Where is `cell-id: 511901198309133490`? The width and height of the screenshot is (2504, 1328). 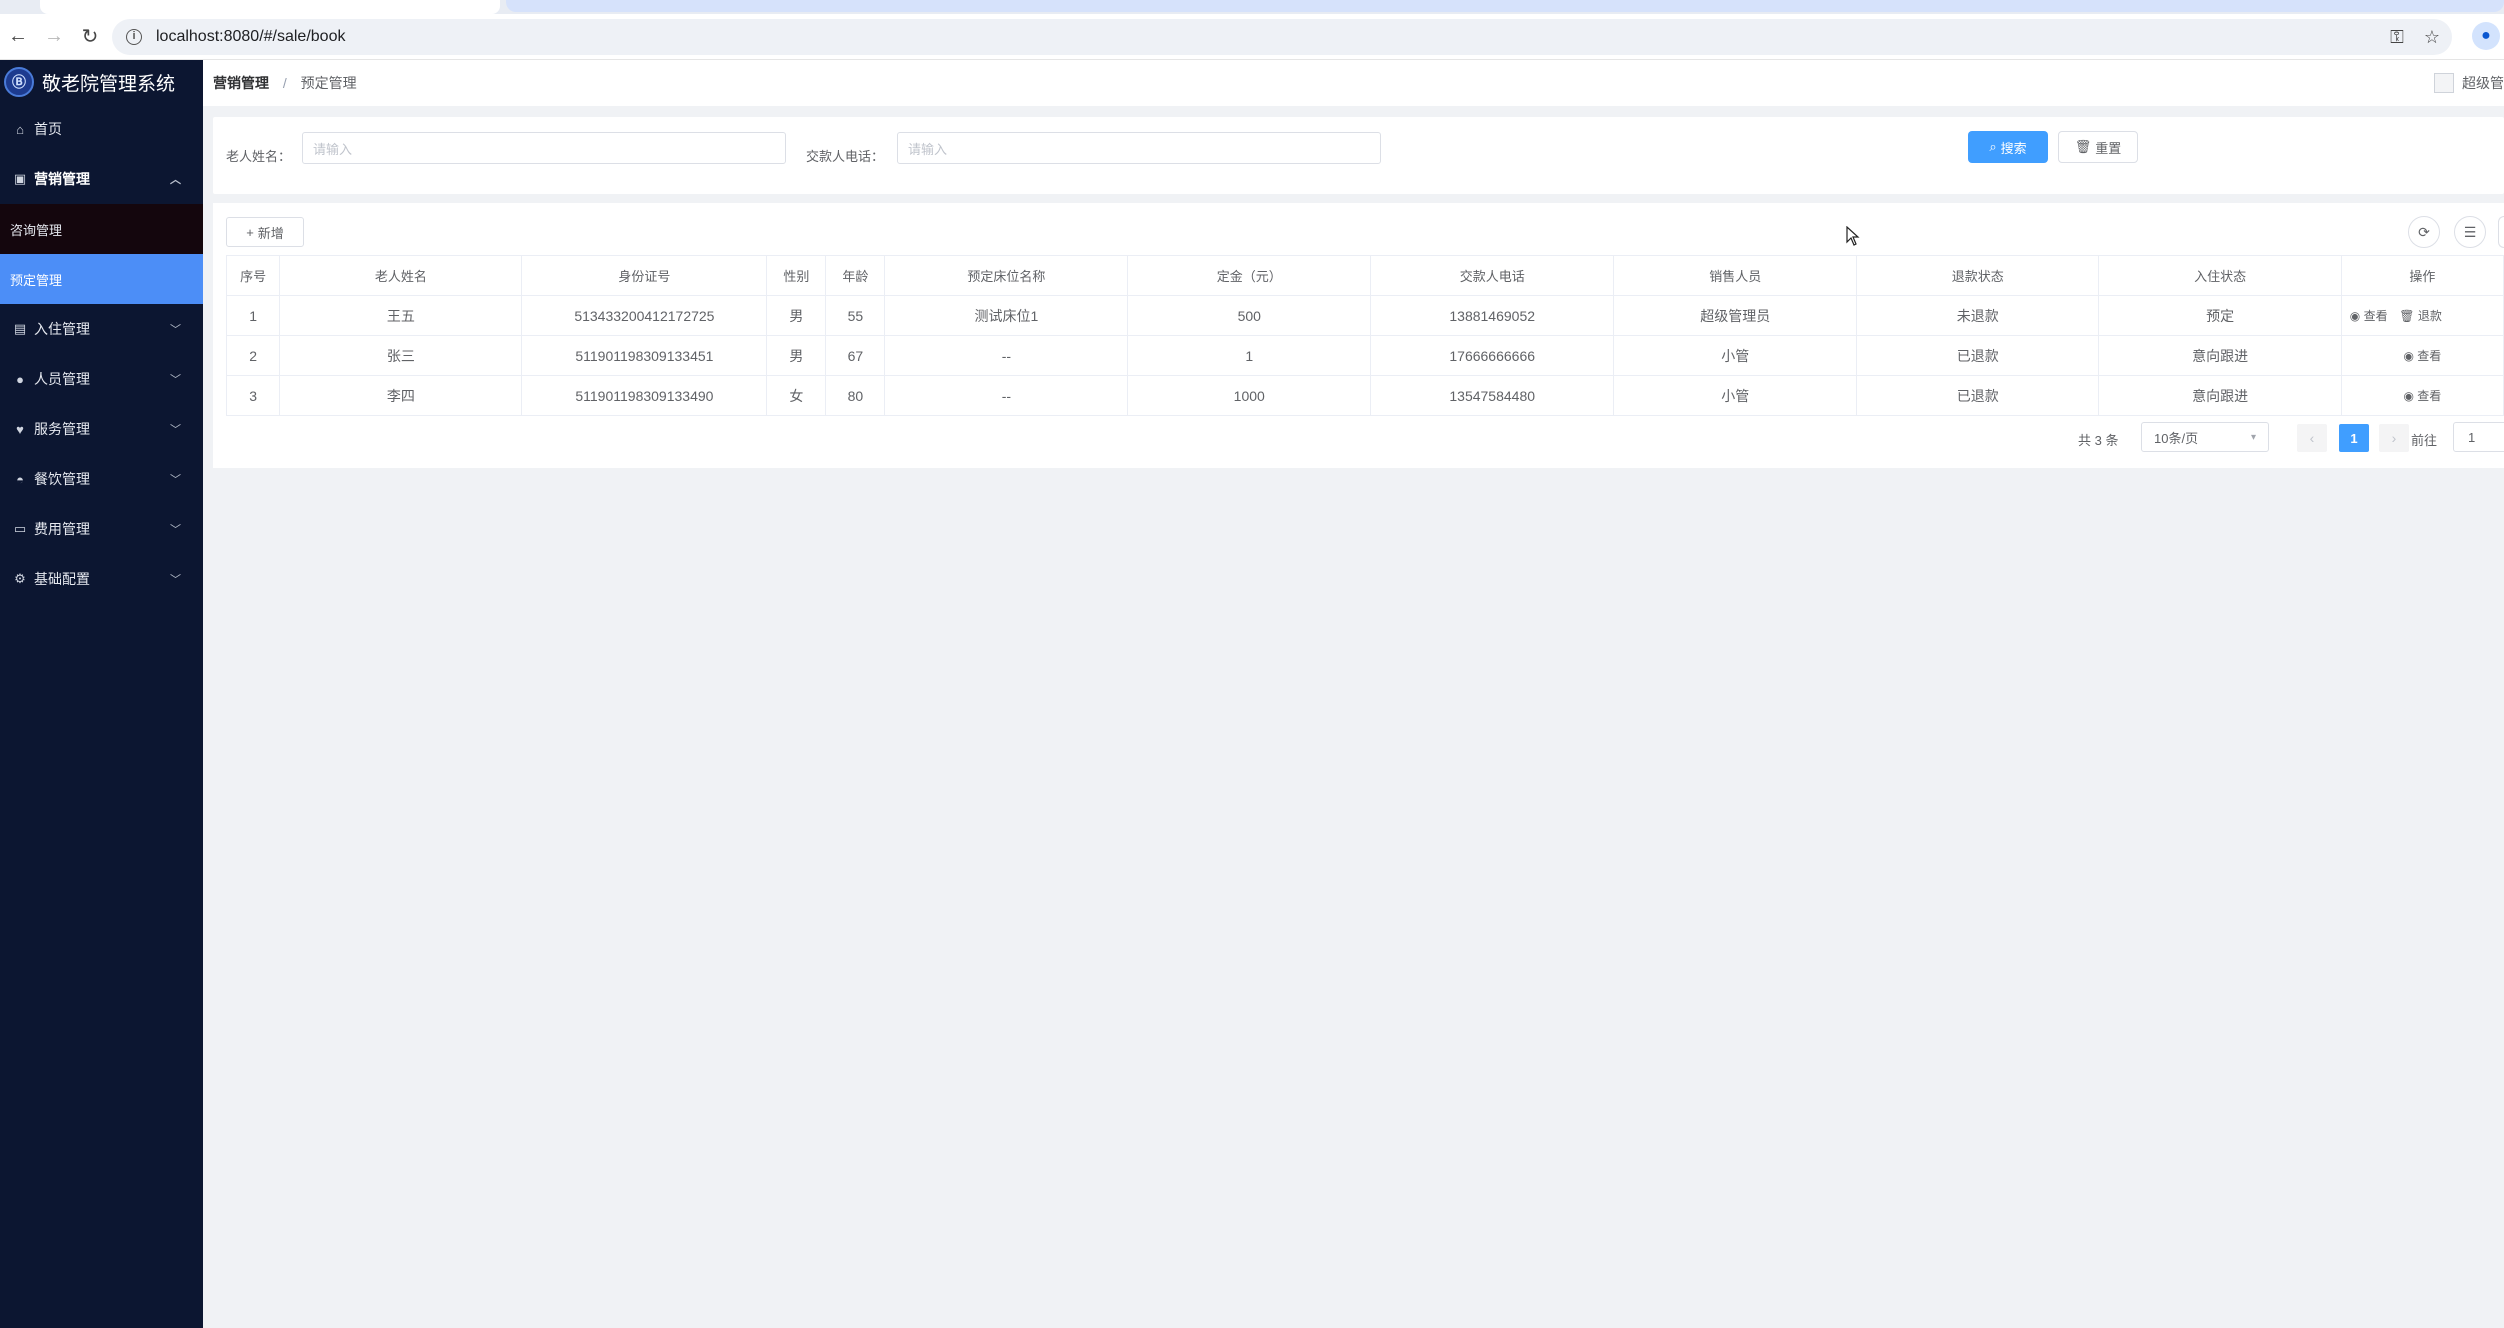 cell-id: 511901198309133490 is located at coordinates (644, 395).